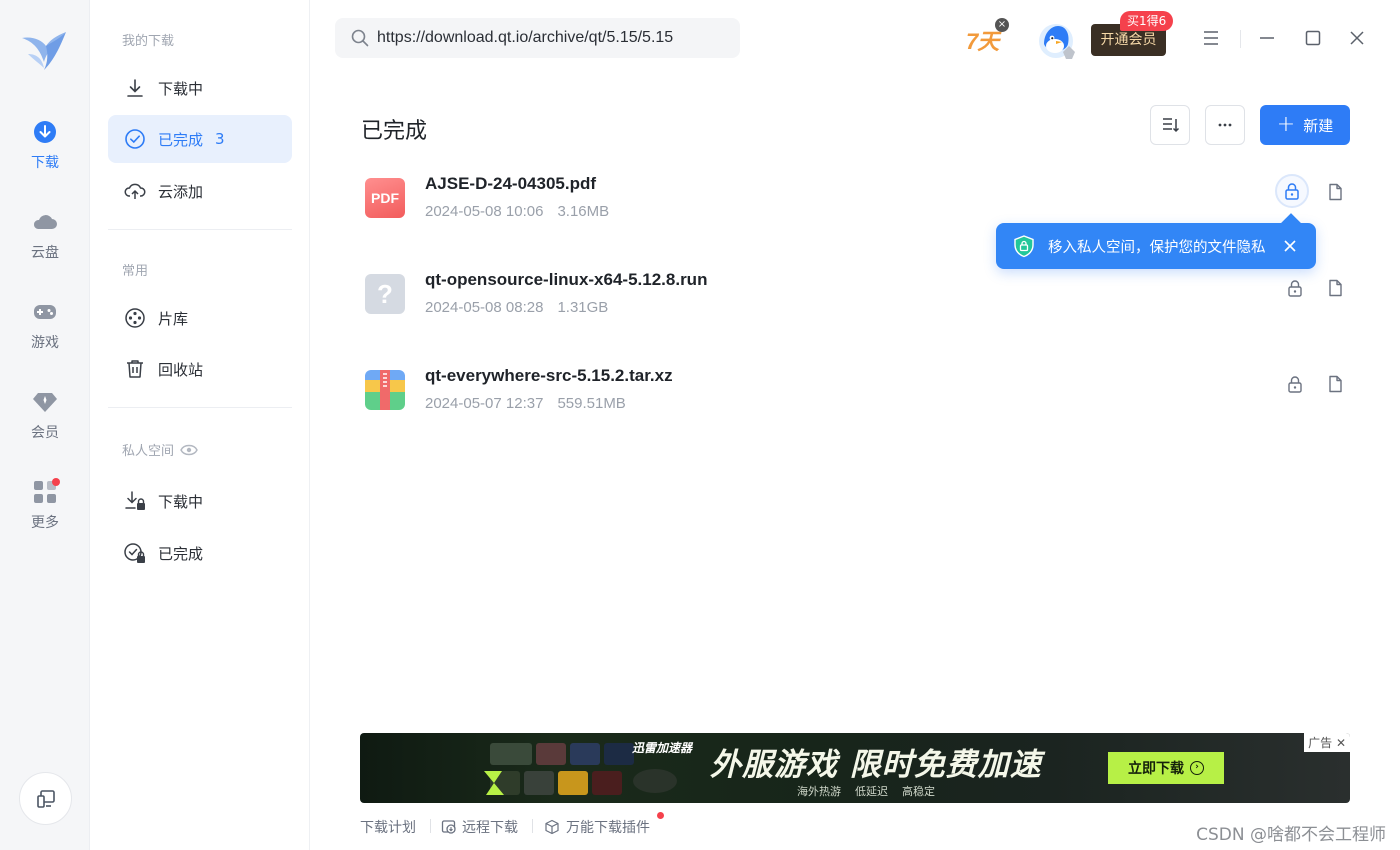 The image size is (1400, 850). What do you see at coordinates (1024, 246) in the screenshot?
I see `shield-lock-icon` at bounding box center [1024, 246].